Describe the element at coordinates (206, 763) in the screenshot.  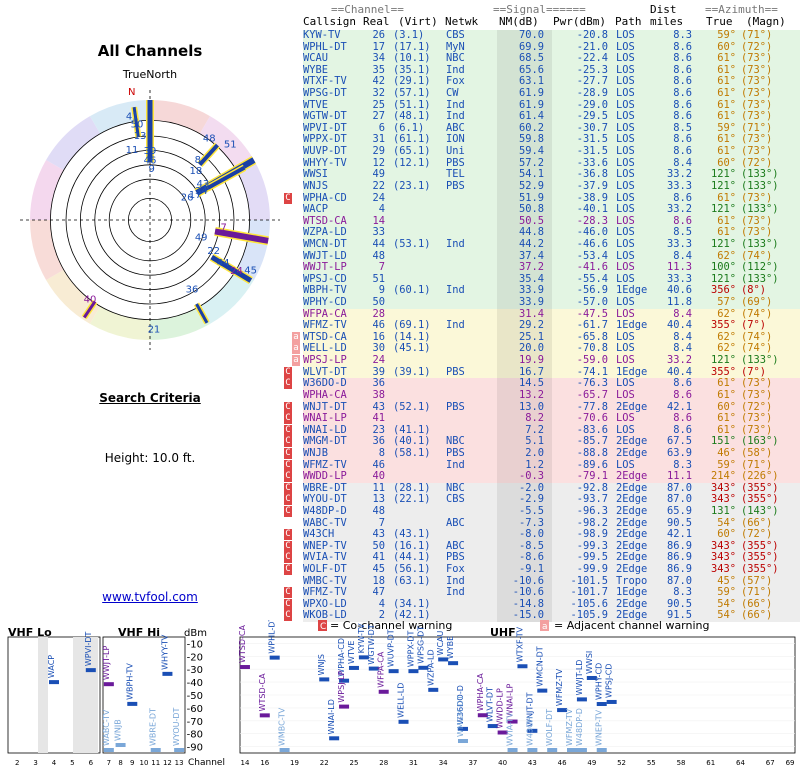
I see `channel-axis-label: Channel` at that location.